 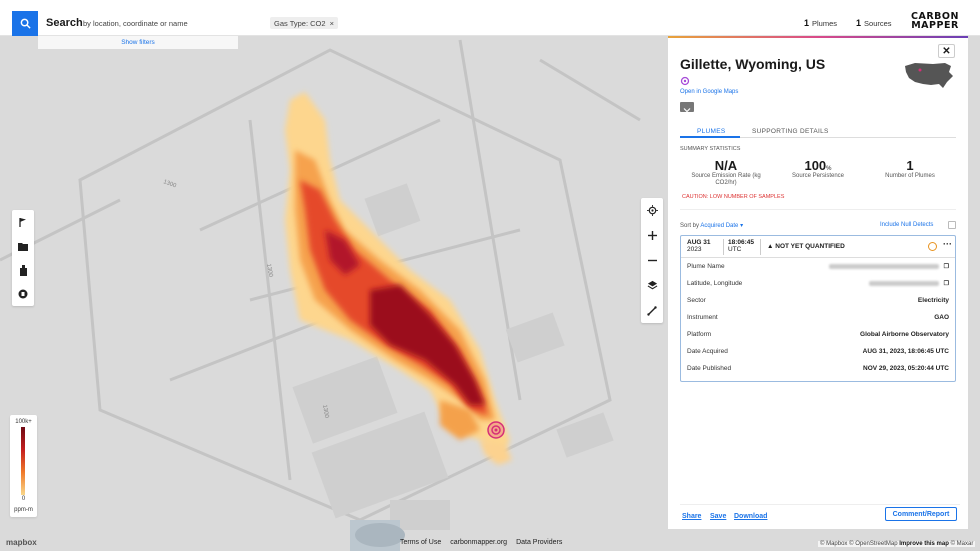 What do you see at coordinates (859, 23) in the screenshot?
I see `sources-count-value: 1` at bounding box center [859, 23].